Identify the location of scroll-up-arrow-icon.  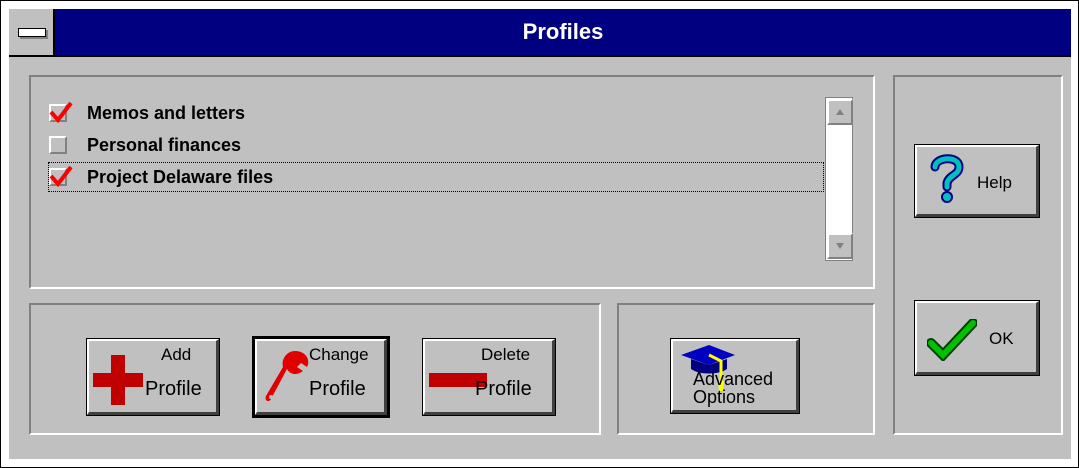
(840, 112).